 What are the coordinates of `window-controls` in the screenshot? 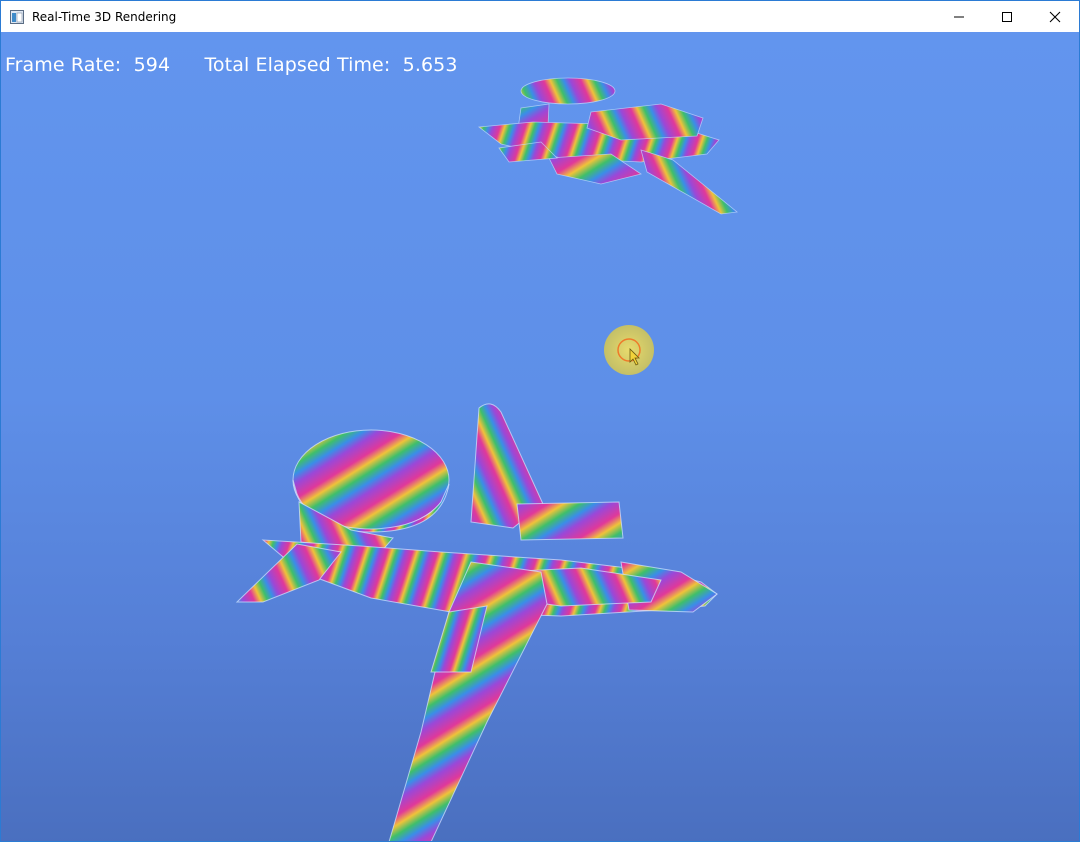 It's located at (1007, 16).